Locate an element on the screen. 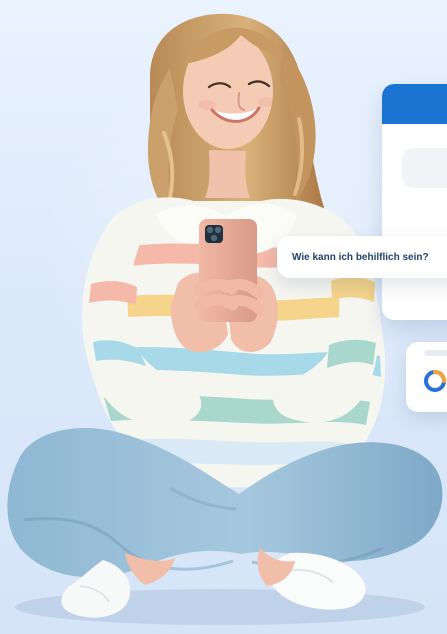 Image resolution: width=447 pixels, height=634 pixels. analytics-card is located at coordinates (426, 377).